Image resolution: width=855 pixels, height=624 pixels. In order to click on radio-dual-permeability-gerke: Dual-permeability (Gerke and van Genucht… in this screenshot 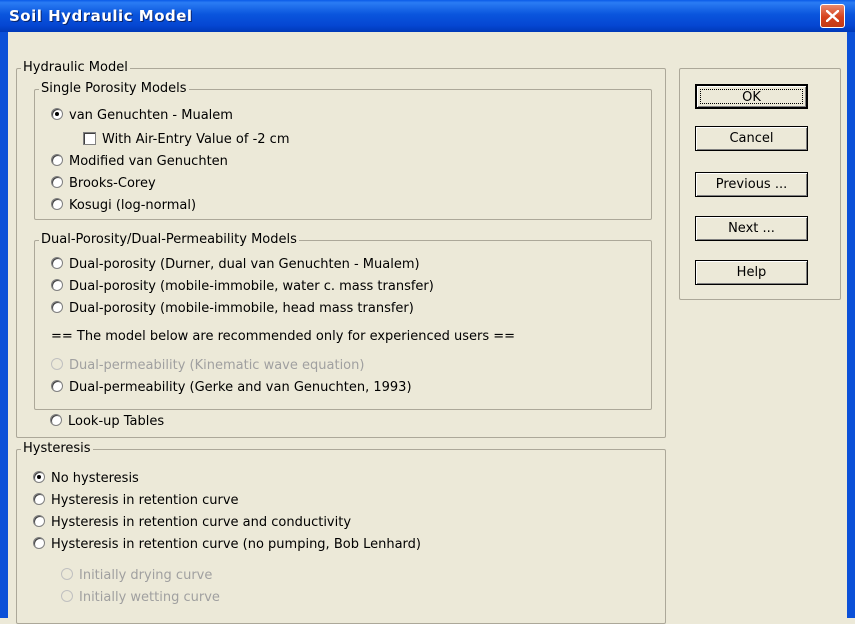, I will do `click(231, 388)`.